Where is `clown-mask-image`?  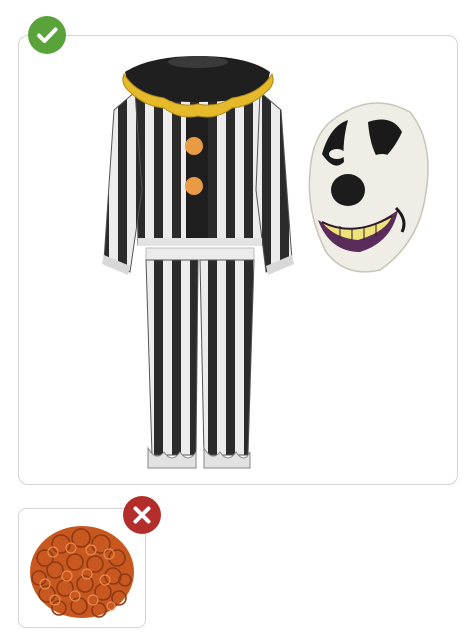
clown-mask-image is located at coordinates (368, 187).